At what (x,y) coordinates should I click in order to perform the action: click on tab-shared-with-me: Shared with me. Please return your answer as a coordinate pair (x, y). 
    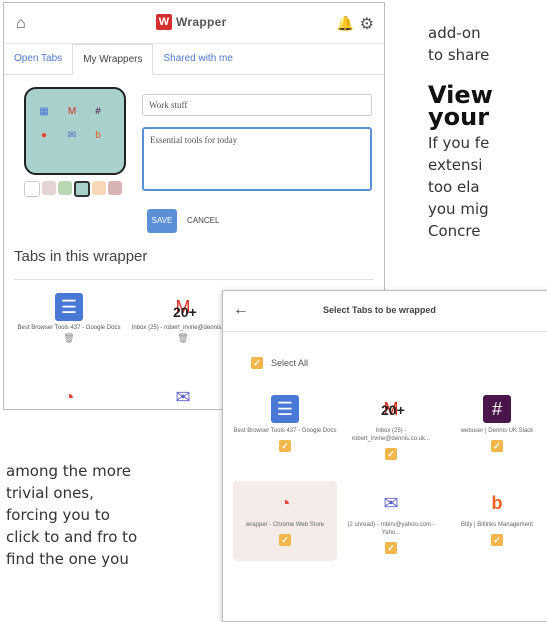
    Looking at the image, I should click on (197, 59).